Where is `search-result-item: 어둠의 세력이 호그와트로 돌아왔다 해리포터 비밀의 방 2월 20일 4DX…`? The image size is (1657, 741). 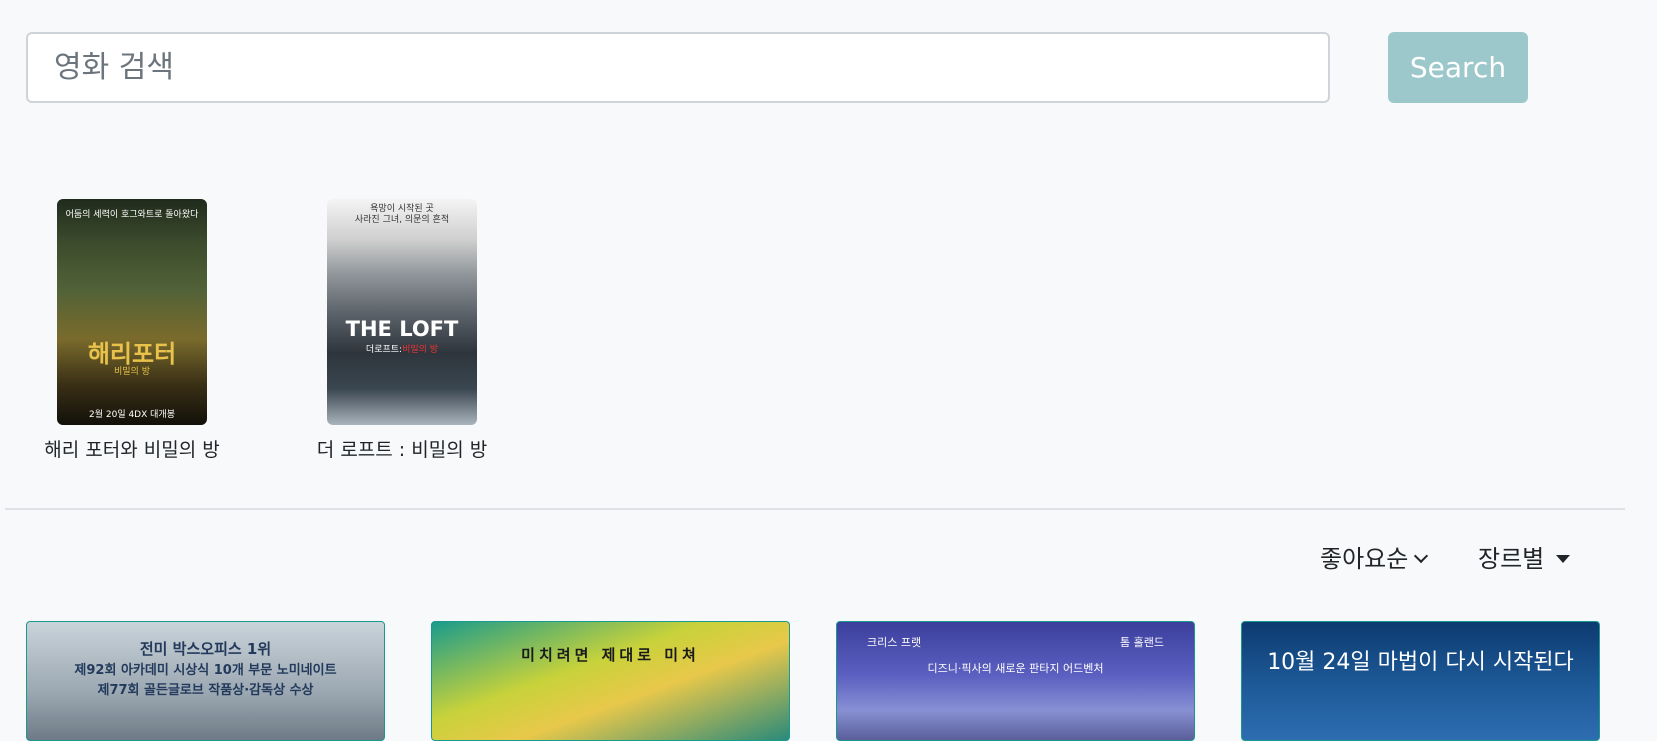 search-result-item: 어둠의 세력이 호그와트로 돌아왔다 해리포터 비밀의 방 2월 20일 4DX… is located at coordinates (132, 330).